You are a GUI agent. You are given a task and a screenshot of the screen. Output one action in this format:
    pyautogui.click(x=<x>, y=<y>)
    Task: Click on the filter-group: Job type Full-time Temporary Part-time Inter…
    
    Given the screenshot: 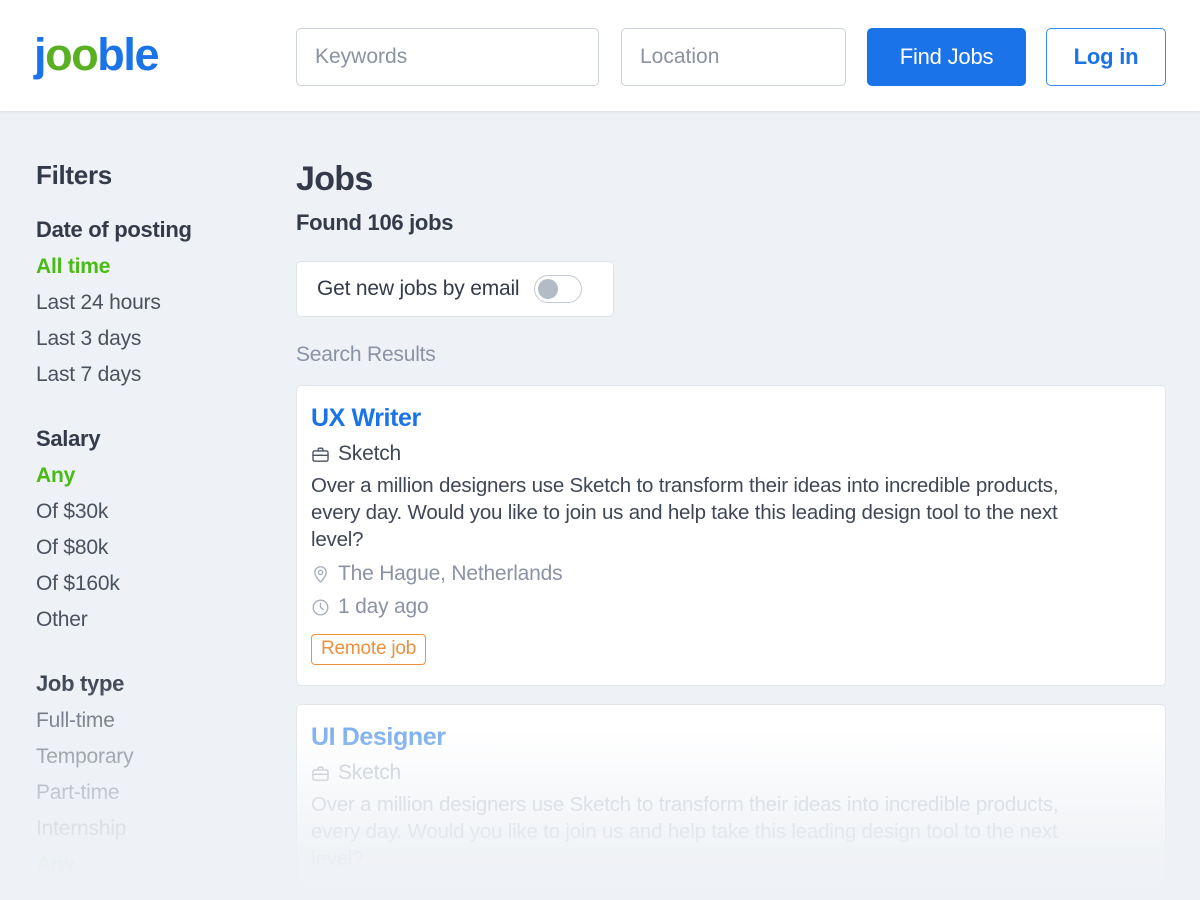 What is the action you would take?
    pyautogui.click(x=154, y=777)
    